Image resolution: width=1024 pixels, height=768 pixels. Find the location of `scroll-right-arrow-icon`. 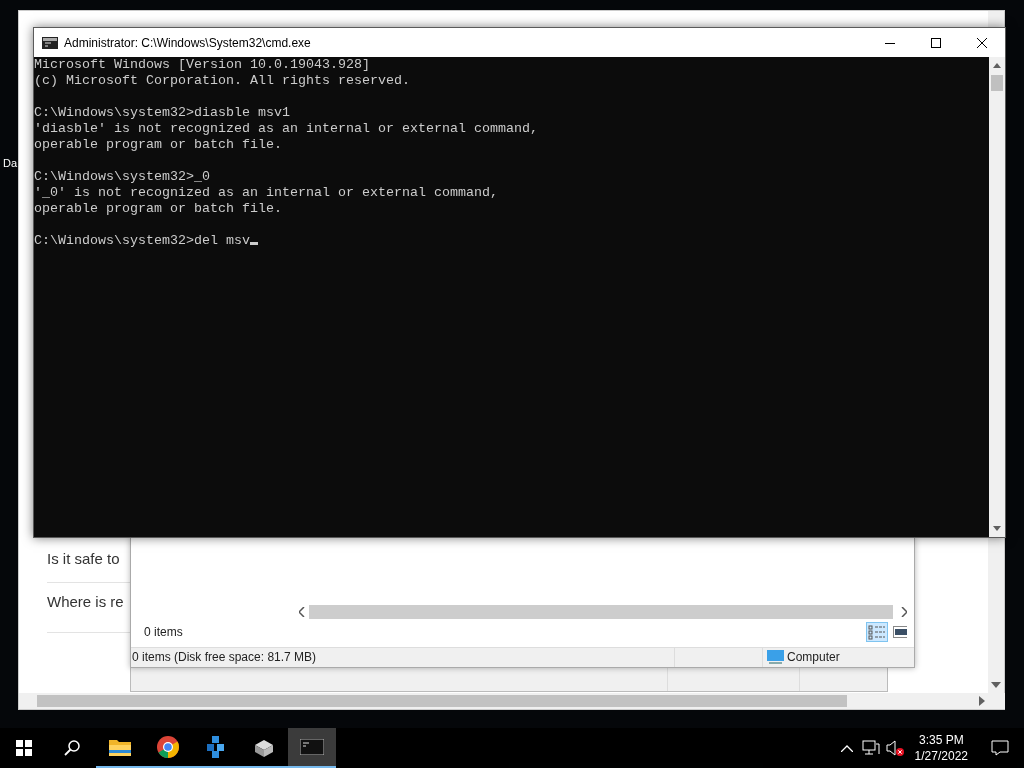

scroll-right-arrow-icon is located at coordinates (982, 701).